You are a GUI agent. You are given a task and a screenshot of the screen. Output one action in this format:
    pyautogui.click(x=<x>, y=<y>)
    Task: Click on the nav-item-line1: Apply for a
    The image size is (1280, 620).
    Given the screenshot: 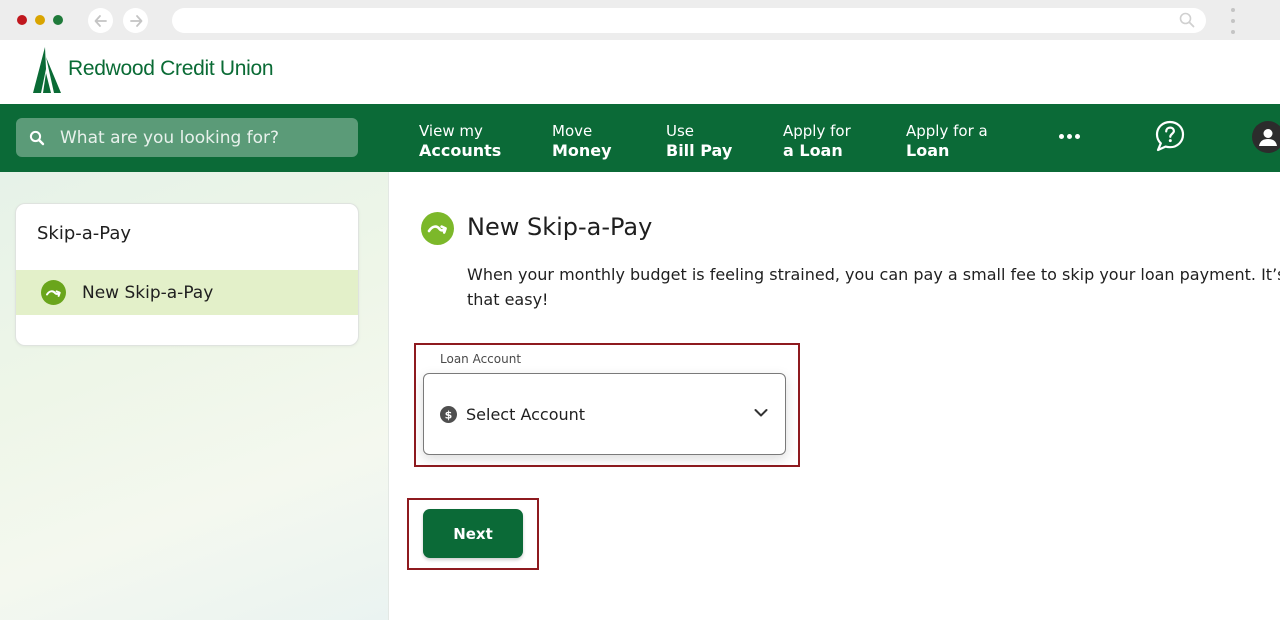 What is the action you would take?
    pyautogui.click(x=947, y=131)
    